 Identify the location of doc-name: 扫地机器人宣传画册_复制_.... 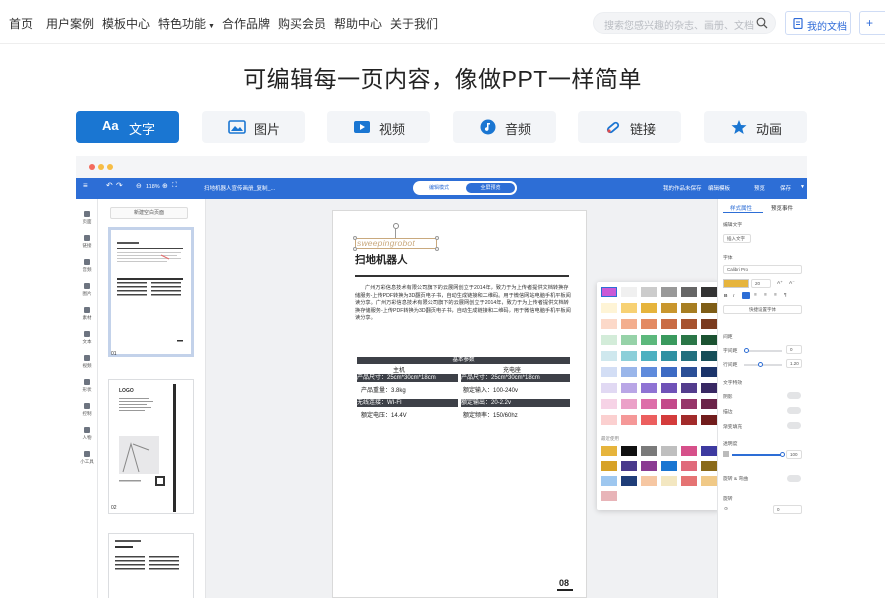
(239, 188).